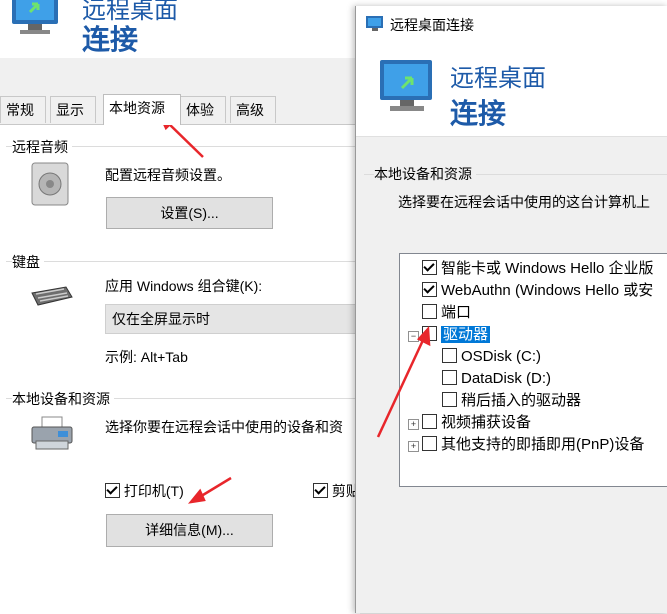  Describe the element at coordinates (184, 139) in the screenshot. I see `arrow-to-local-resources-tab` at that location.